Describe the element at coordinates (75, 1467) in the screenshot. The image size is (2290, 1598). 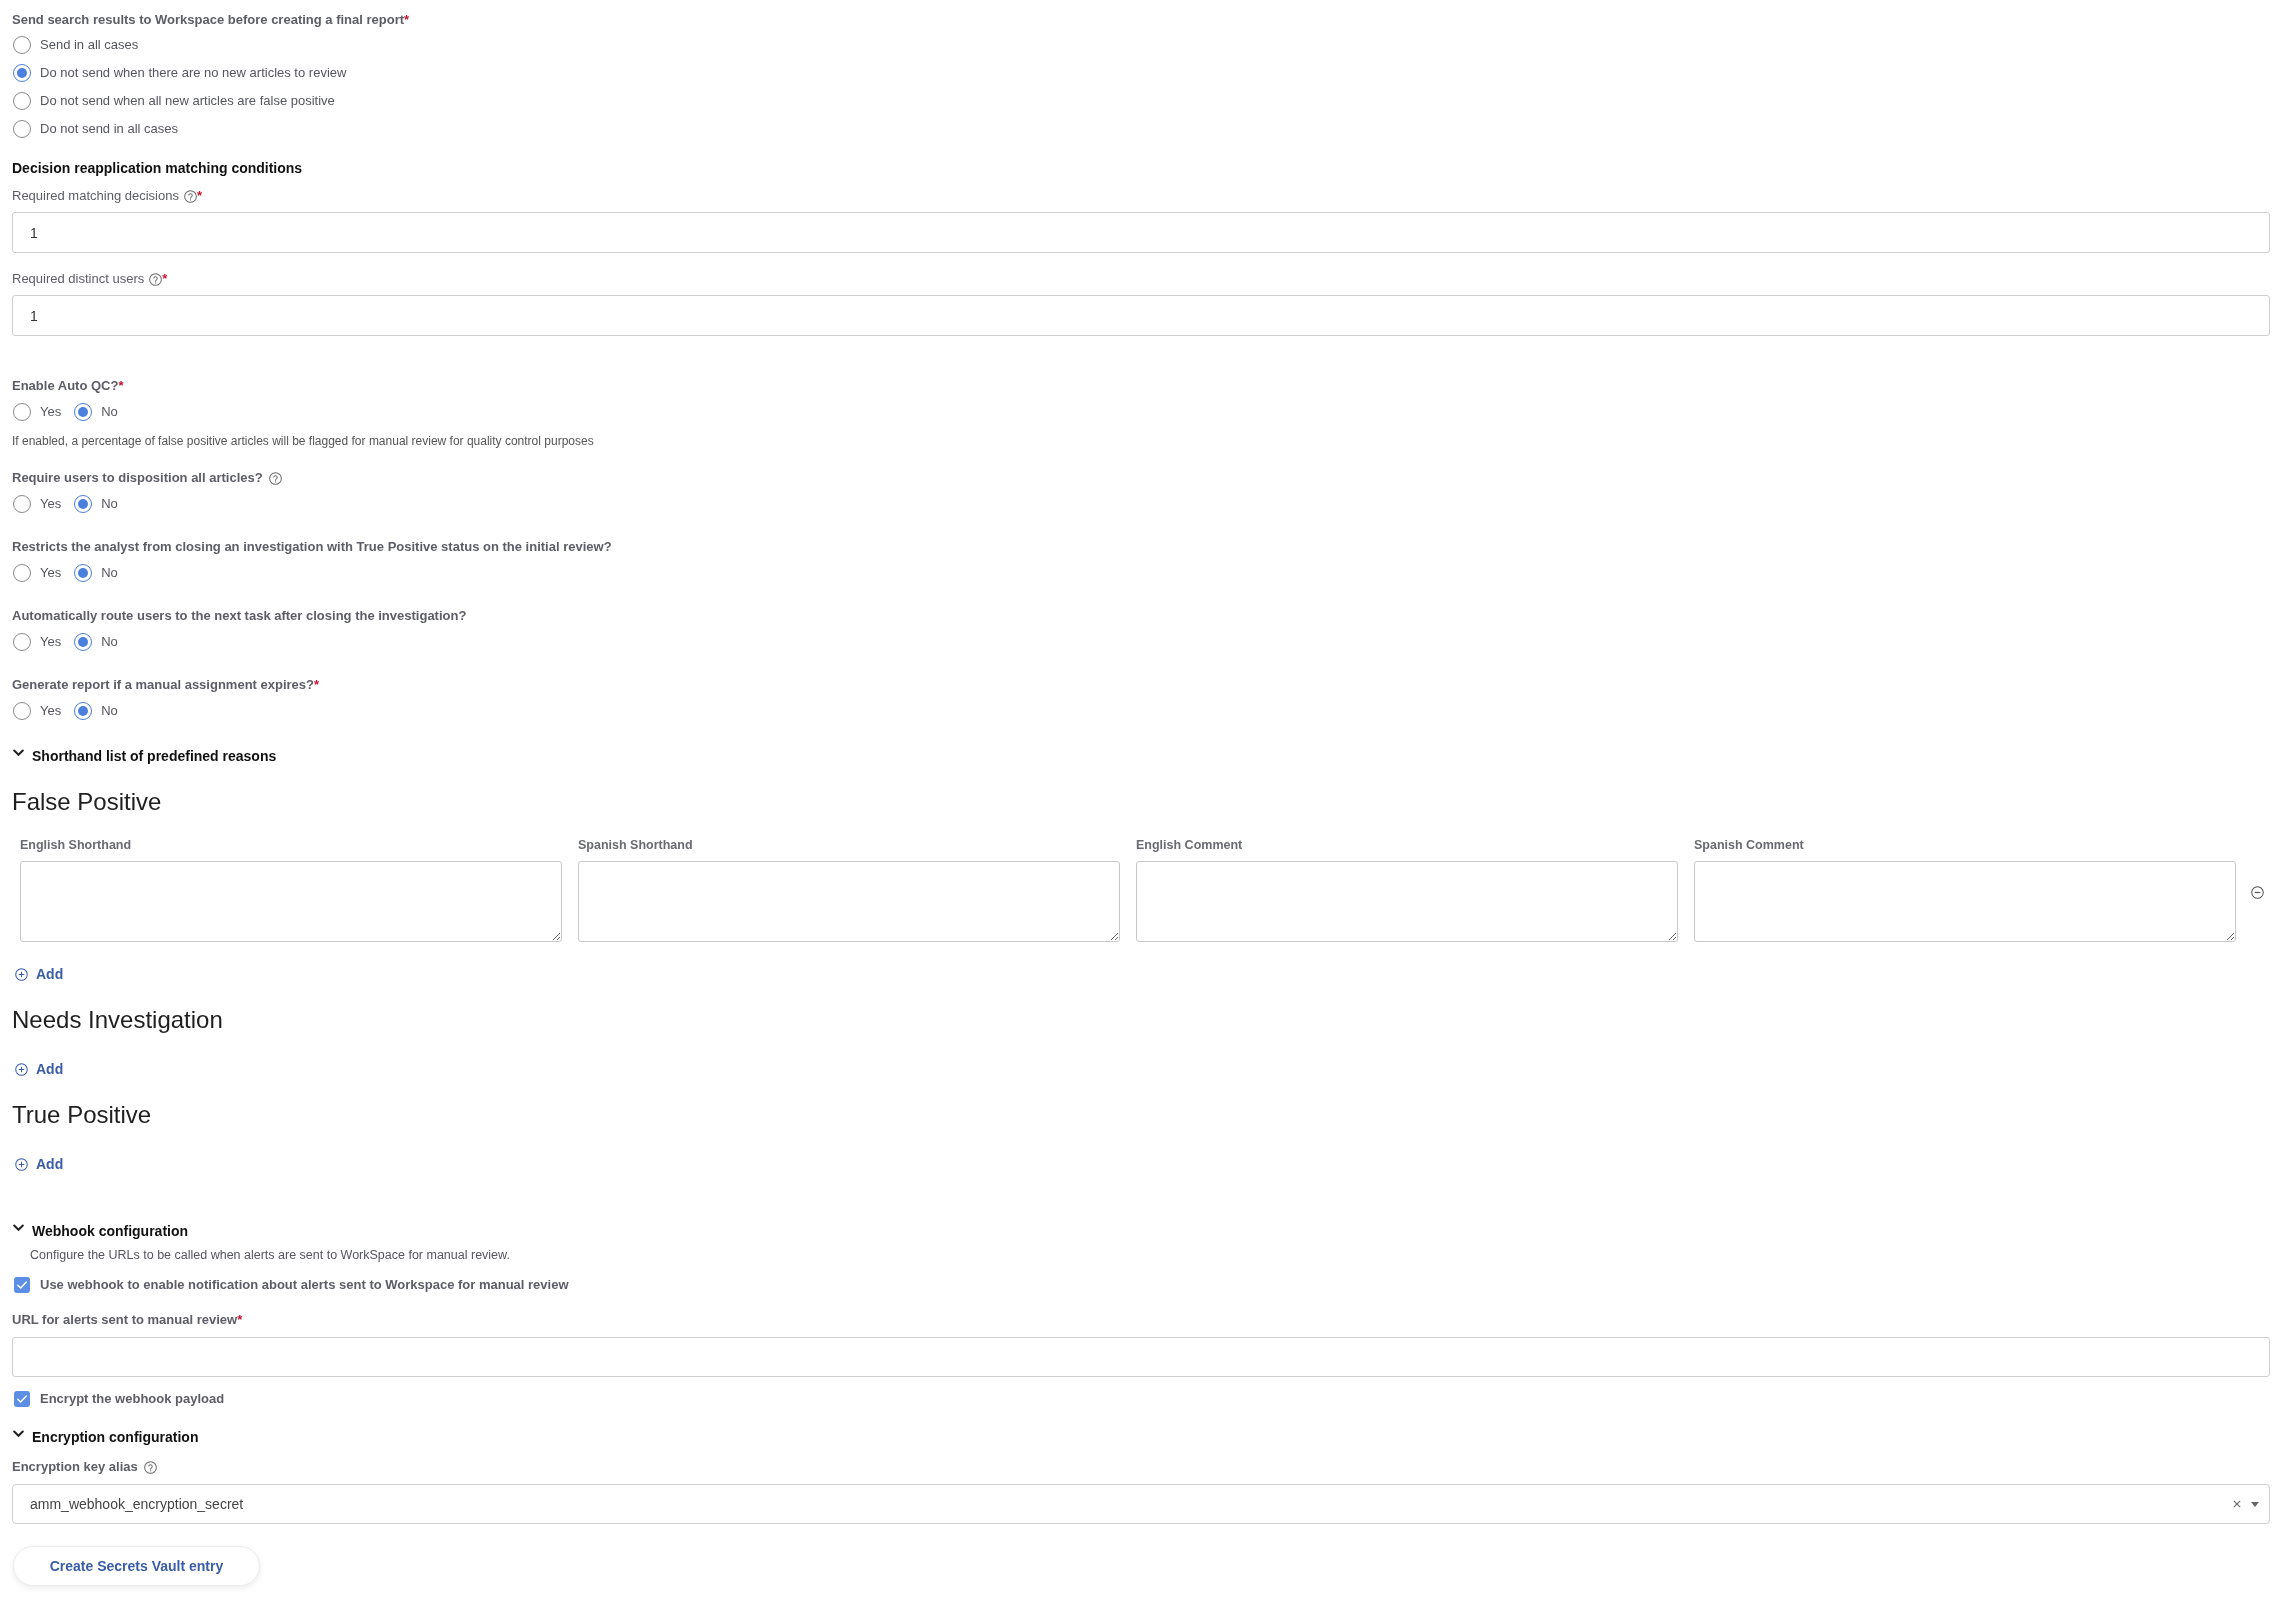
I see `field-label: Encryption key alias` at that location.